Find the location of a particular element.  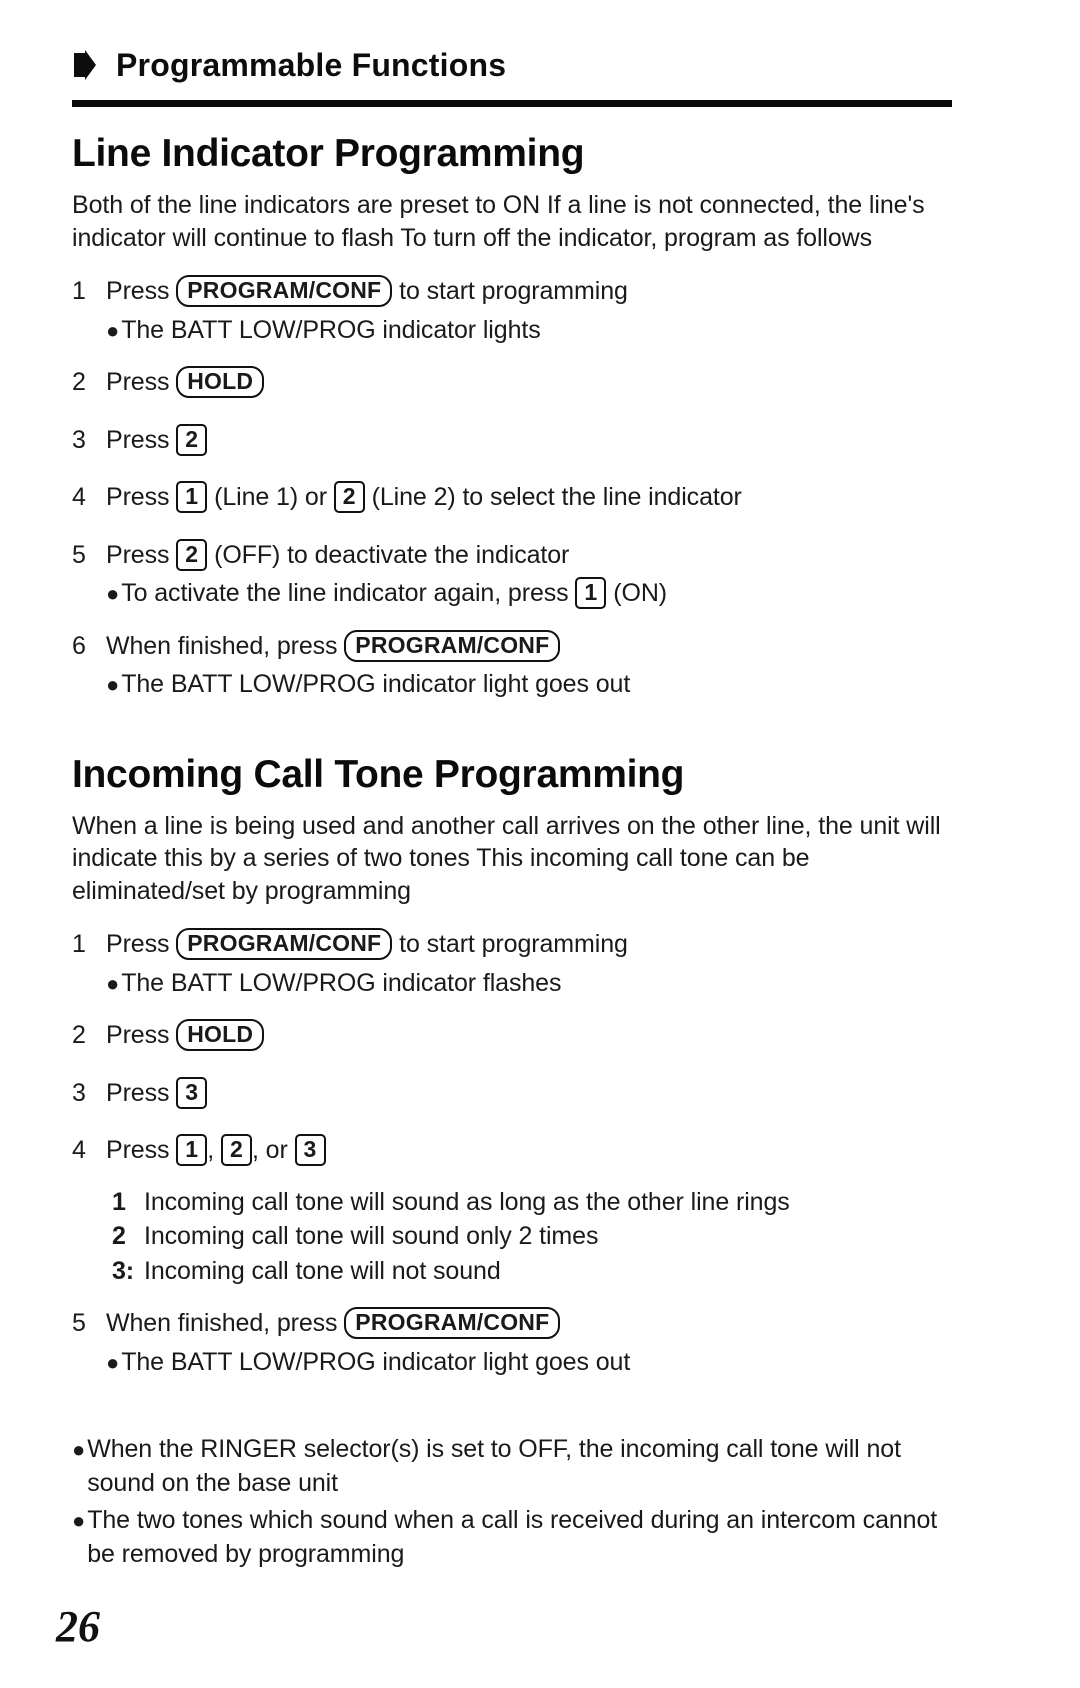

running-header: Programmable Functions is located at coordinates (512, 65).